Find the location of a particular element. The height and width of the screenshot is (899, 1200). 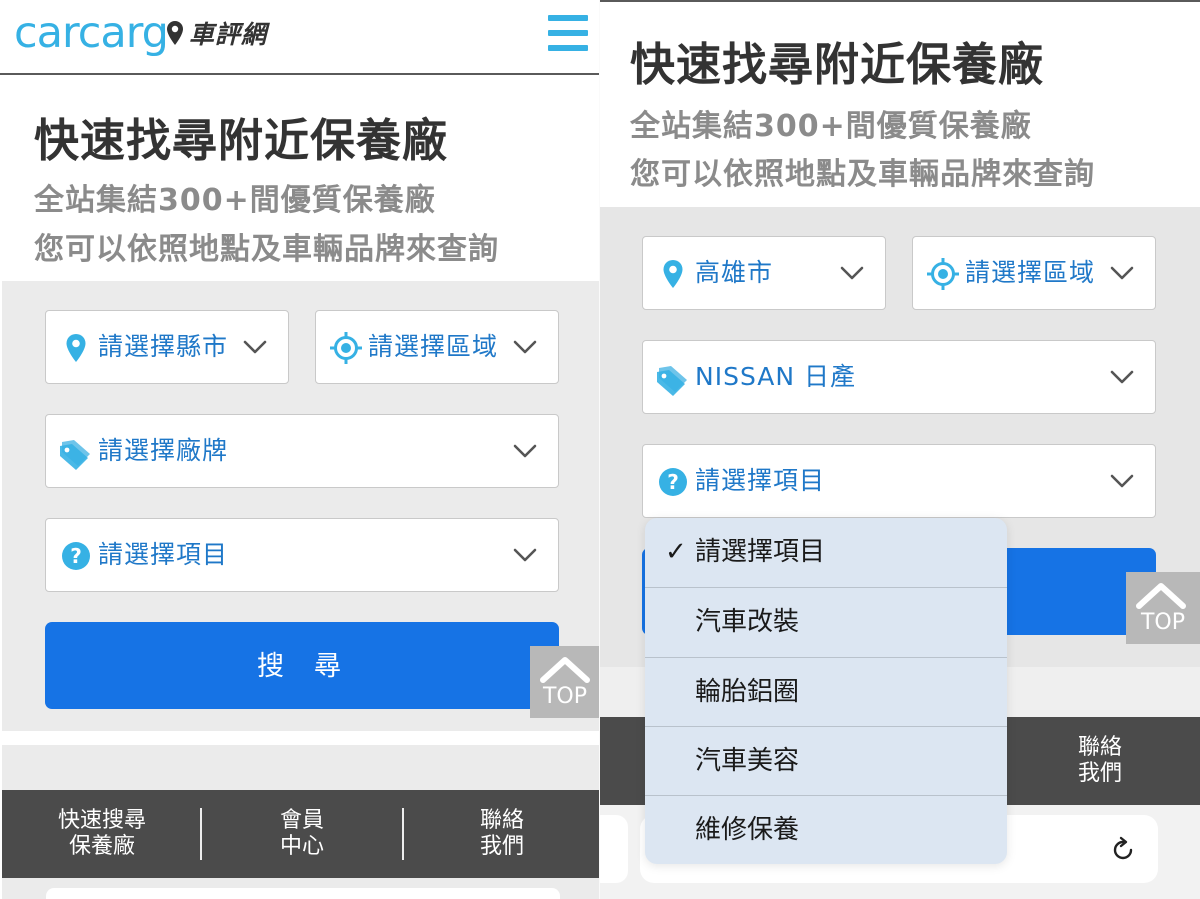

city-select-label: 高雄市 is located at coordinates (734, 272).